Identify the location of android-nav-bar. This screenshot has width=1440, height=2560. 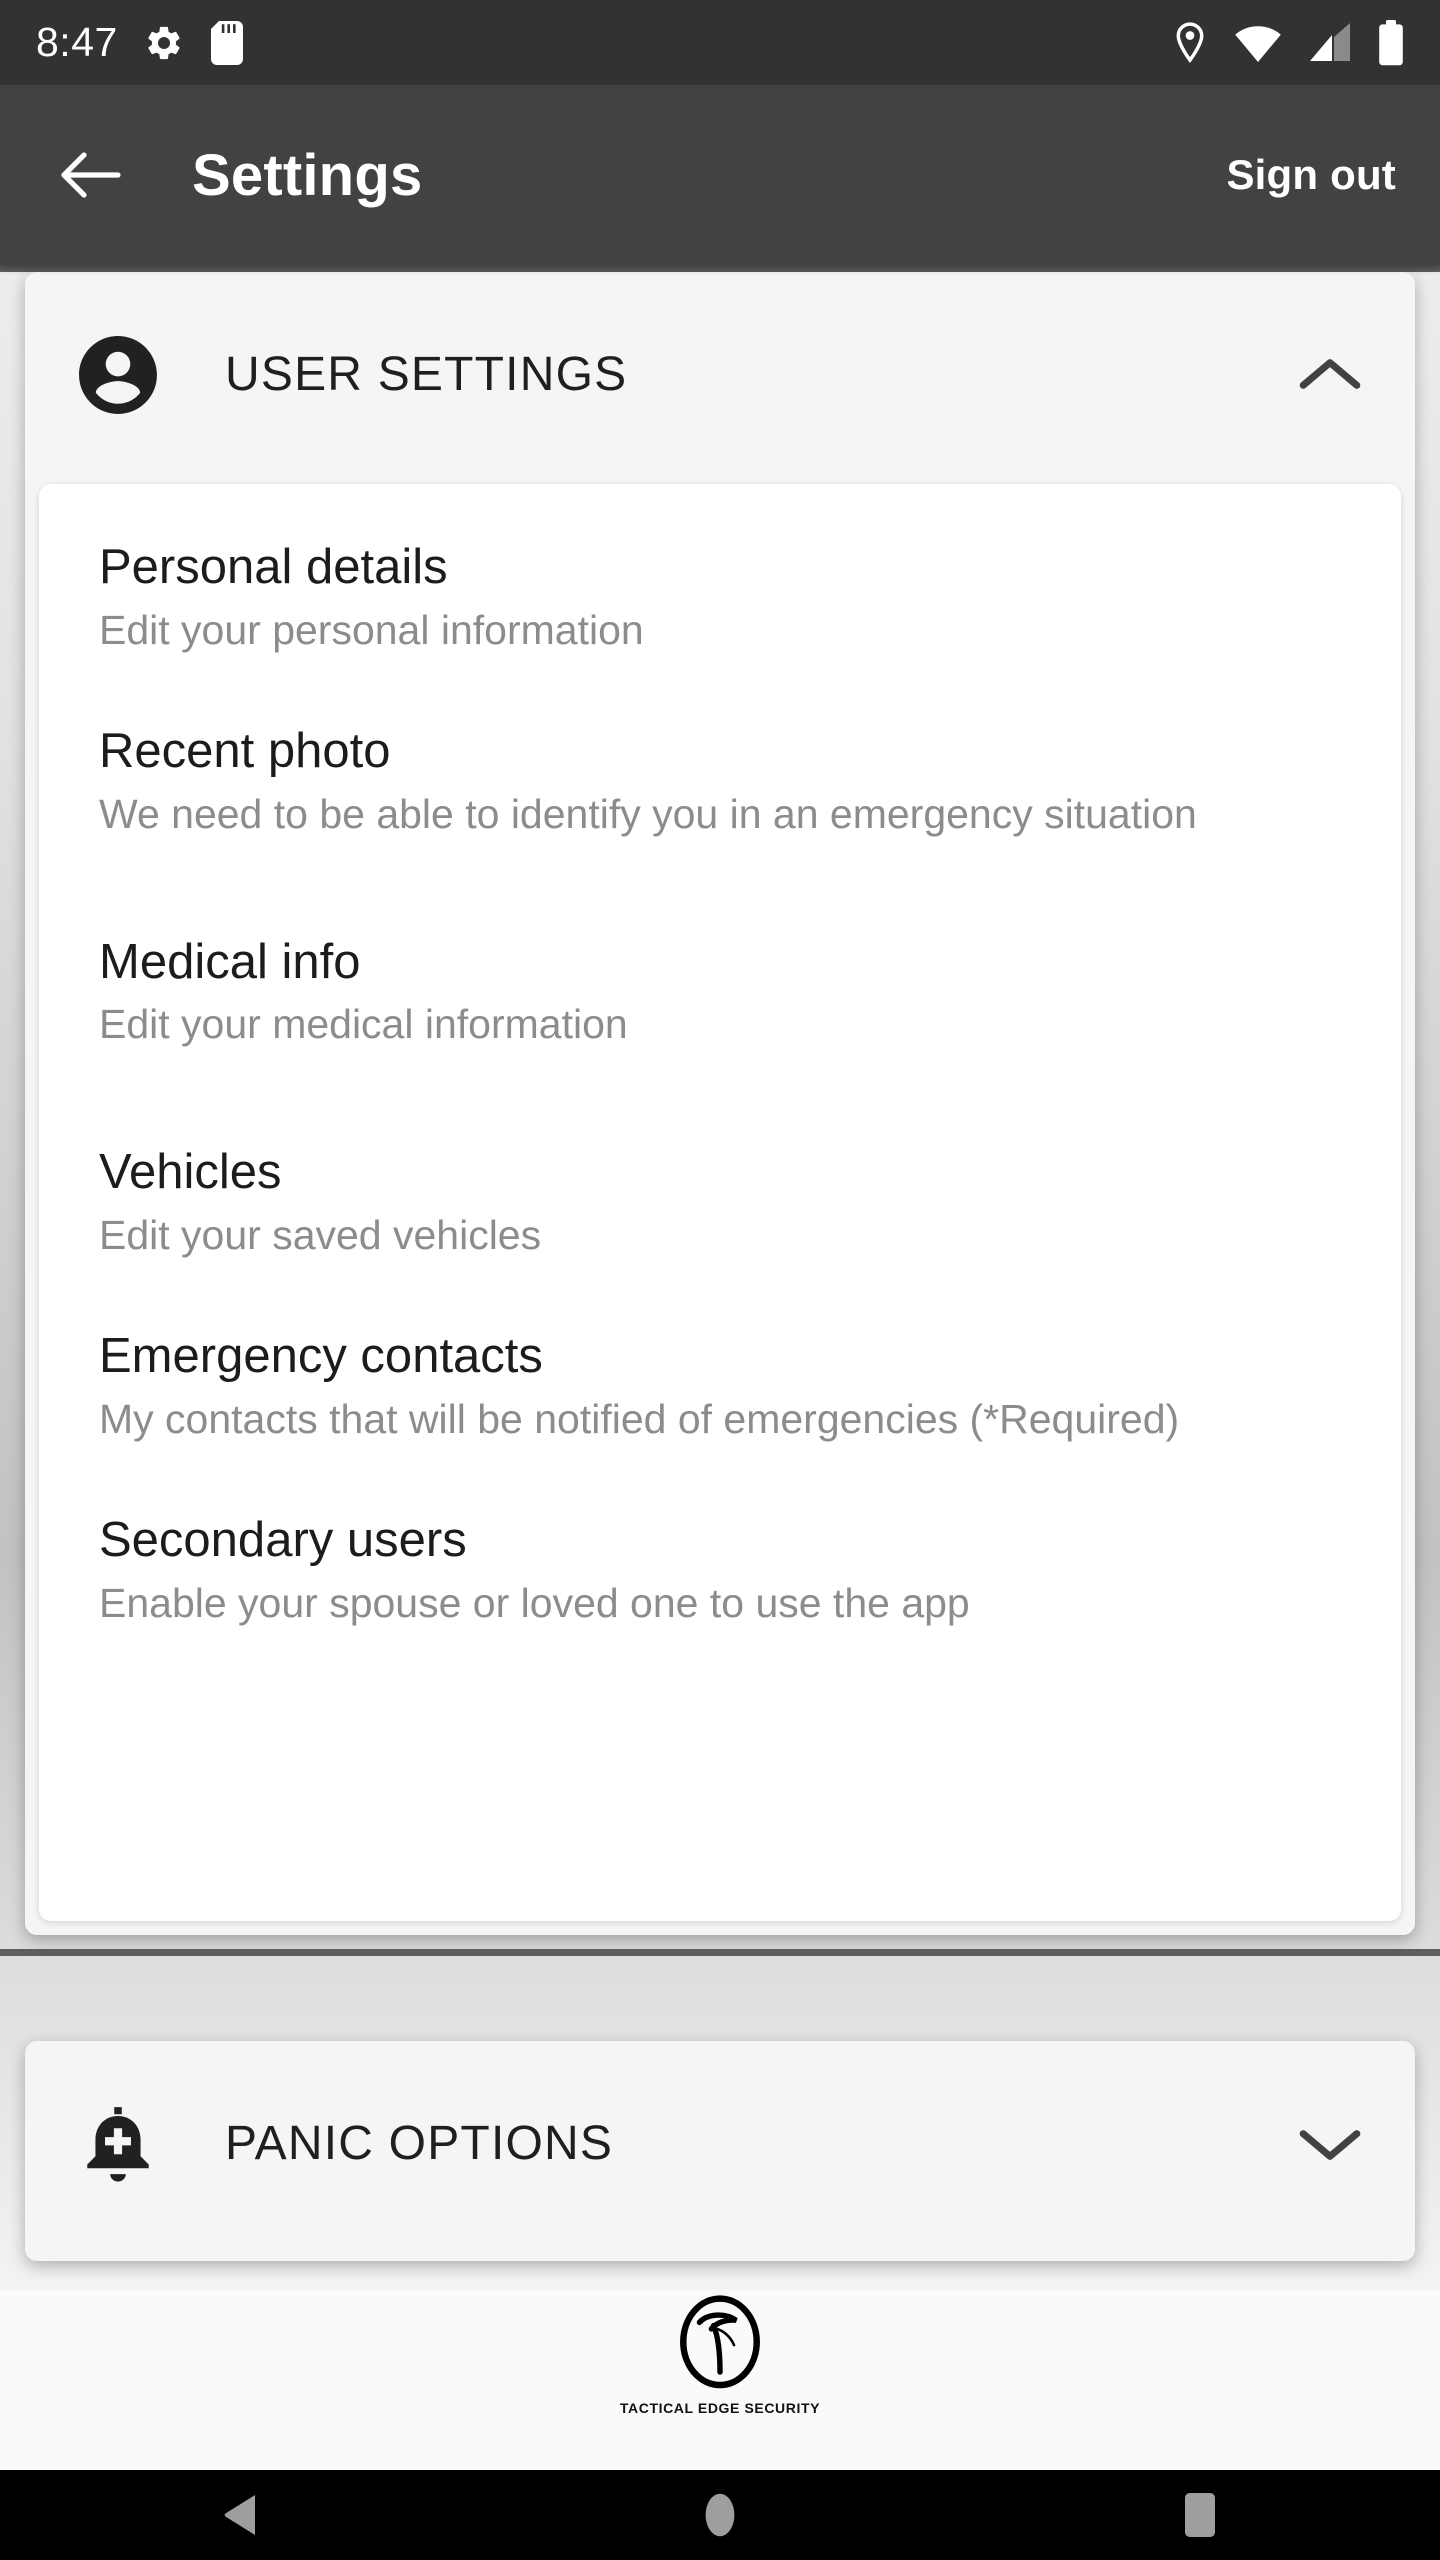
(720, 2515).